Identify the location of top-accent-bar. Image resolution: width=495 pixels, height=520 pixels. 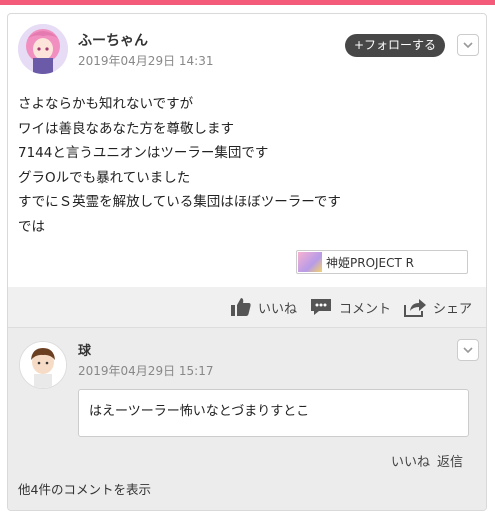
(247, 2).